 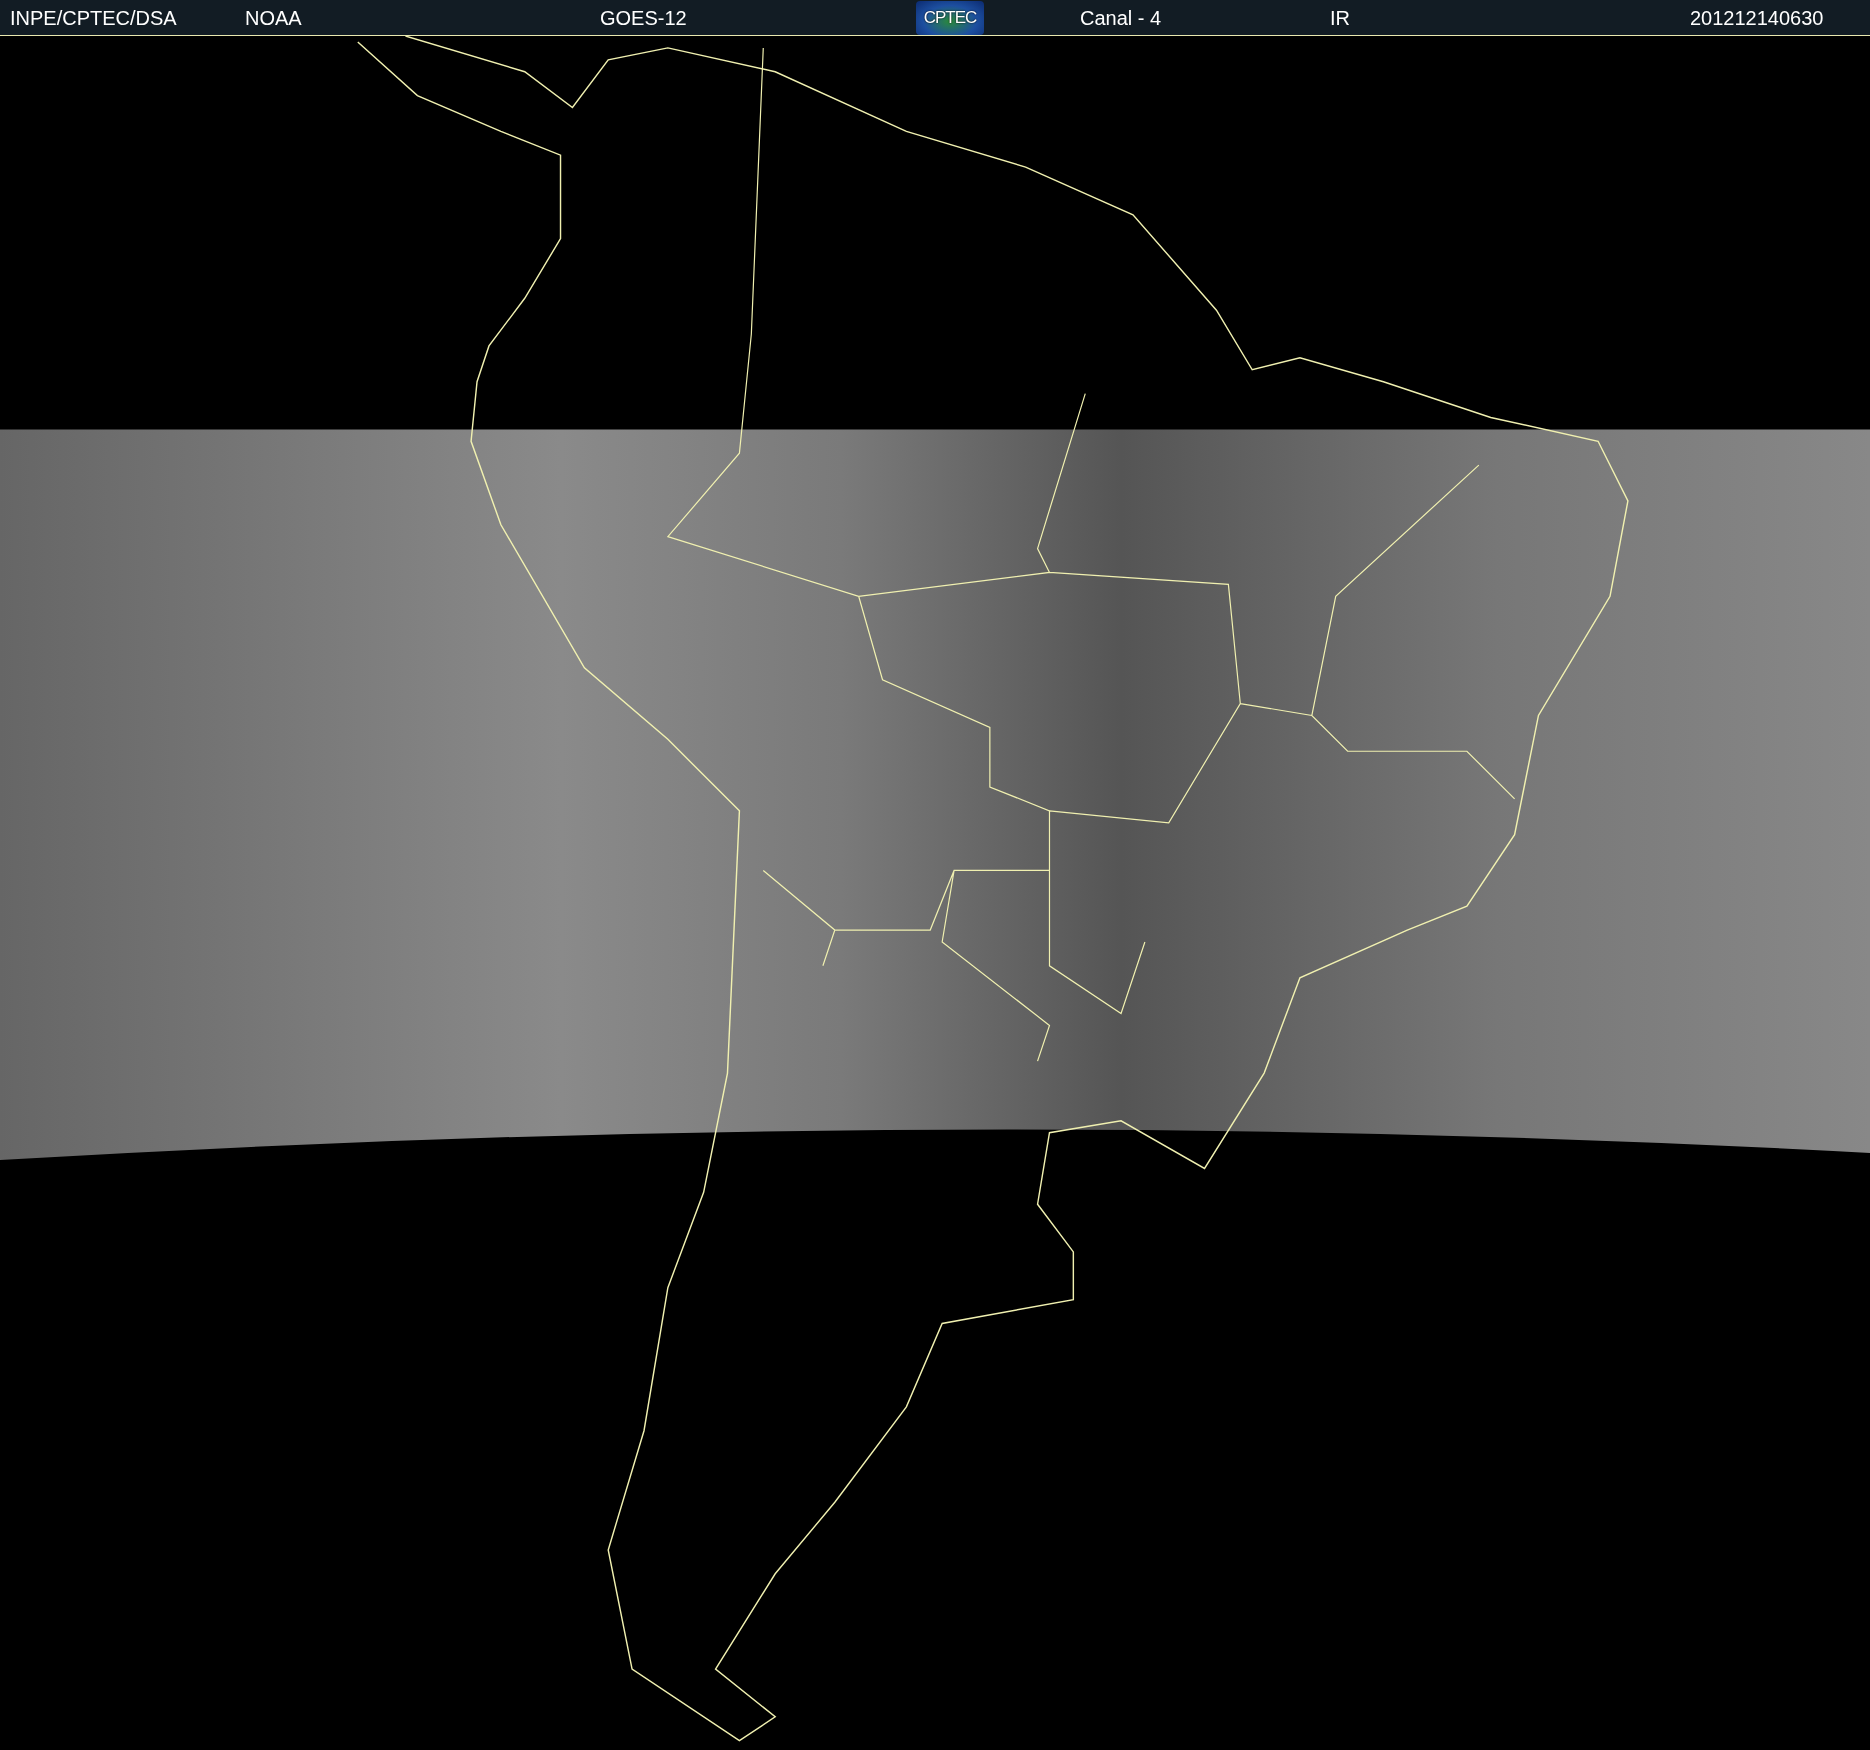 What do you see at coordinates (1121, 17) in the screenshot?
I see `header-label: Canal - 4` at bounding box center [1121, 17].